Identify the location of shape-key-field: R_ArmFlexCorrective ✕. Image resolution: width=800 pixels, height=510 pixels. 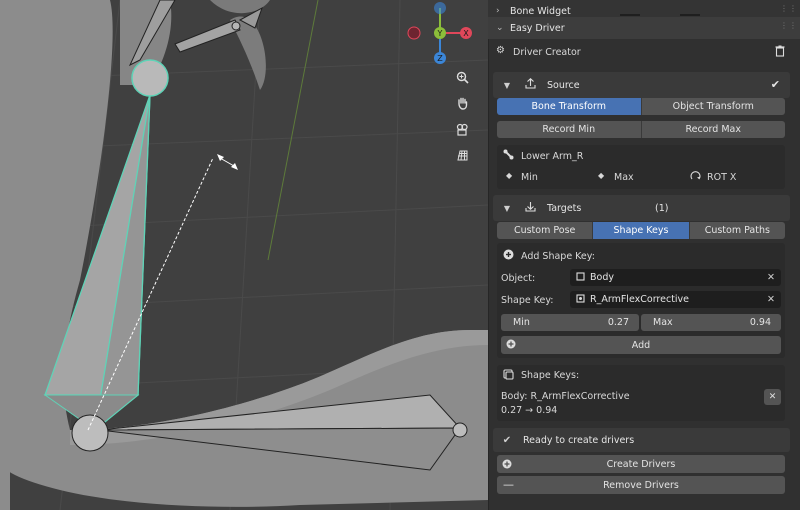
(675, 299).